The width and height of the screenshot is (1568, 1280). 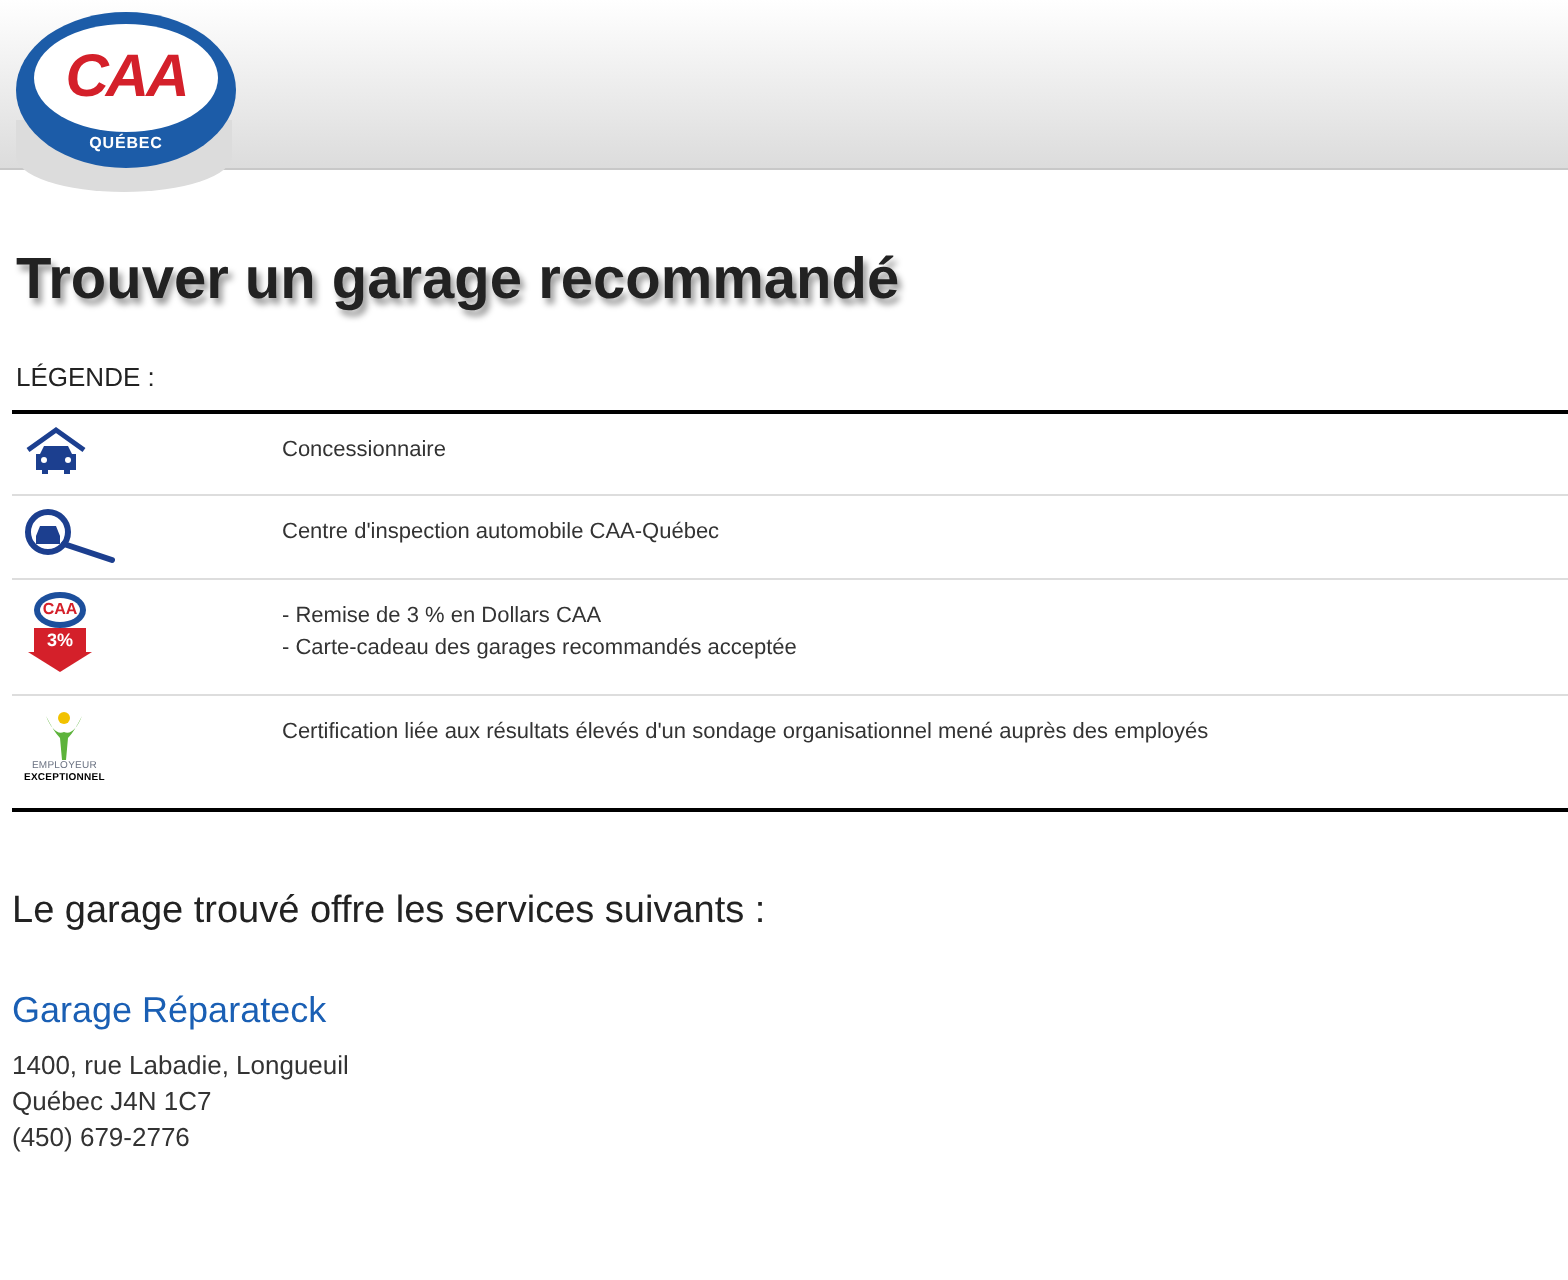 I want to click on garage-car-icon, so click(x=56, y=452).